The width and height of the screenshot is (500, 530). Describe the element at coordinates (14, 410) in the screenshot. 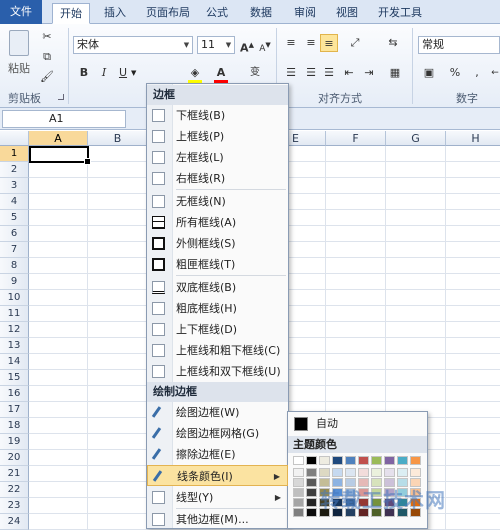

I see `row-header-17: 17` at that location.